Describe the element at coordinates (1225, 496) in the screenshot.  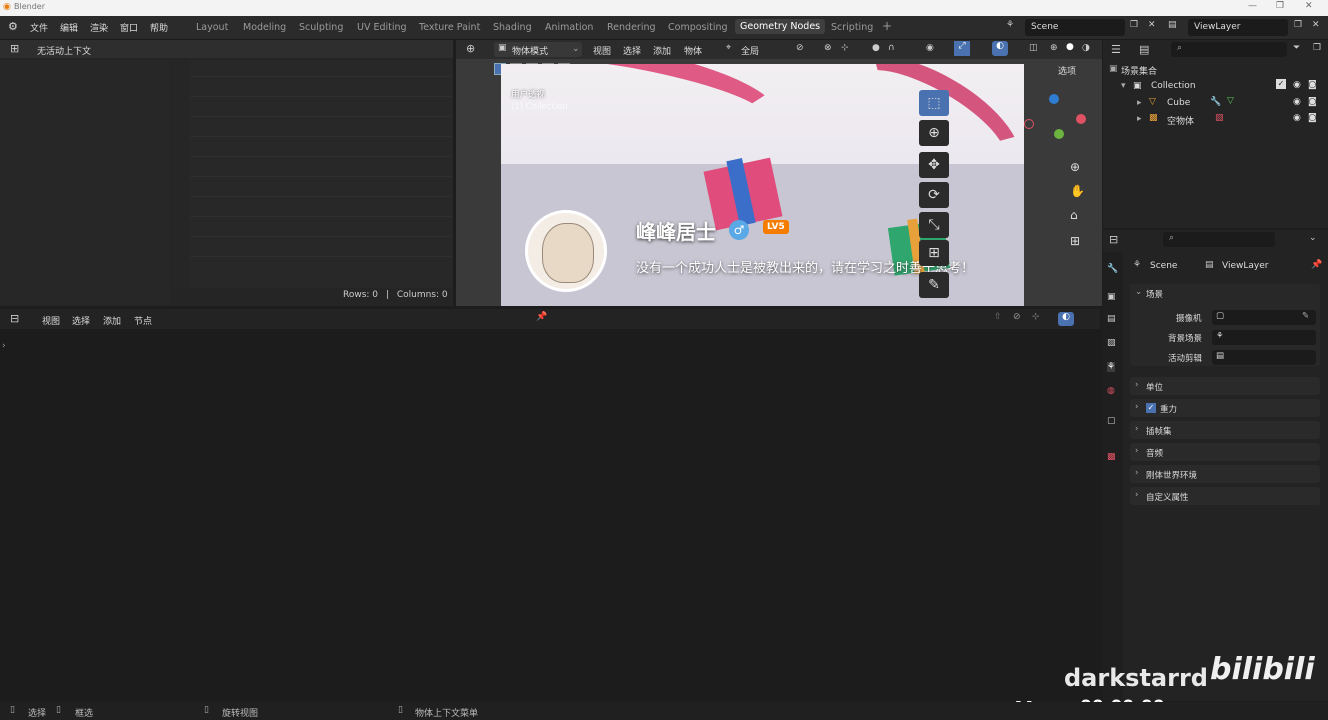
I see `section-custom-props: › 自定义属性` at that location.